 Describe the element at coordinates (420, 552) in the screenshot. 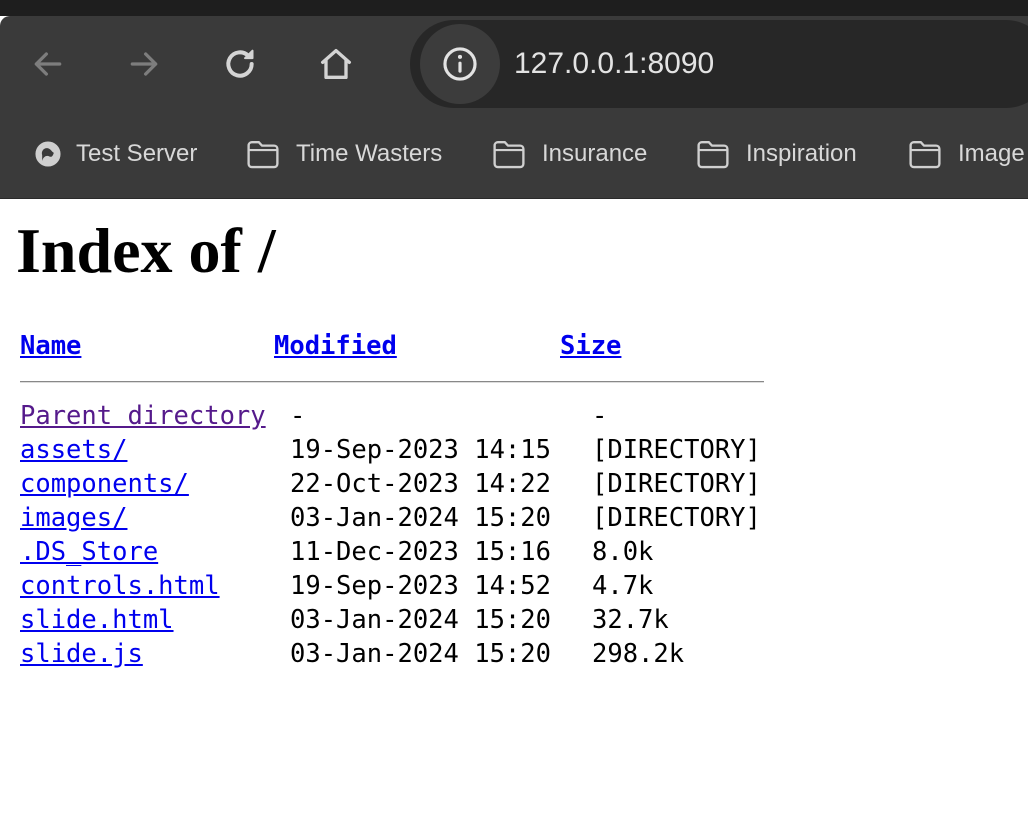

I see `entry-modified: 11-Dec-2023 15:16` at that location.